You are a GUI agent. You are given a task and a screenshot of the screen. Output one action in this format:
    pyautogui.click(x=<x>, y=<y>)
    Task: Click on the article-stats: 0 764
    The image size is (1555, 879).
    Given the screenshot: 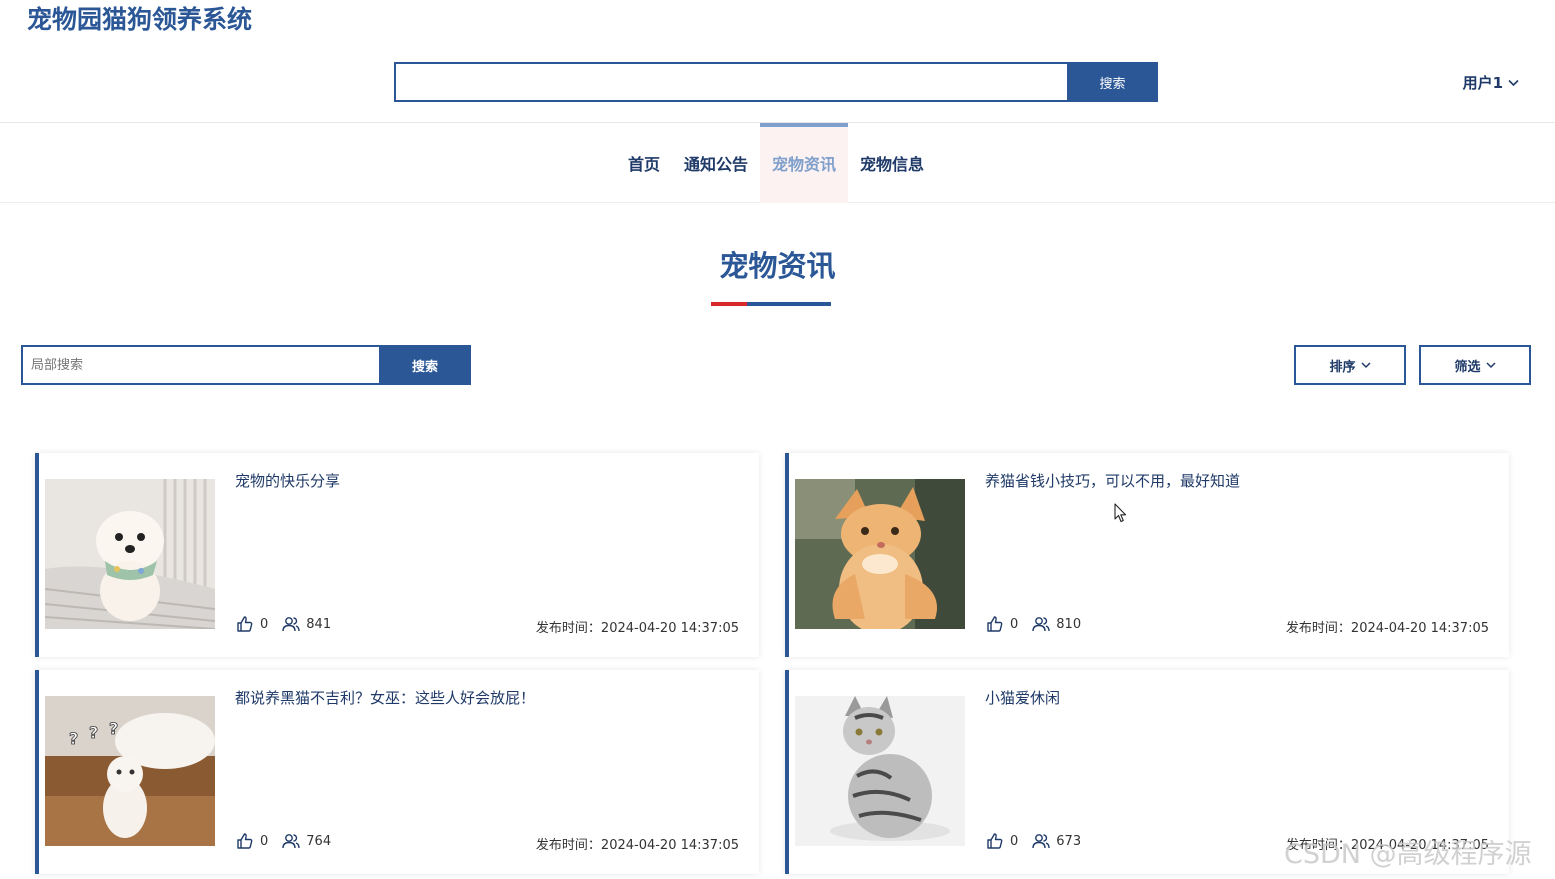 What is the action you would take?
    pyautogui.click(x=290, y=841)
    